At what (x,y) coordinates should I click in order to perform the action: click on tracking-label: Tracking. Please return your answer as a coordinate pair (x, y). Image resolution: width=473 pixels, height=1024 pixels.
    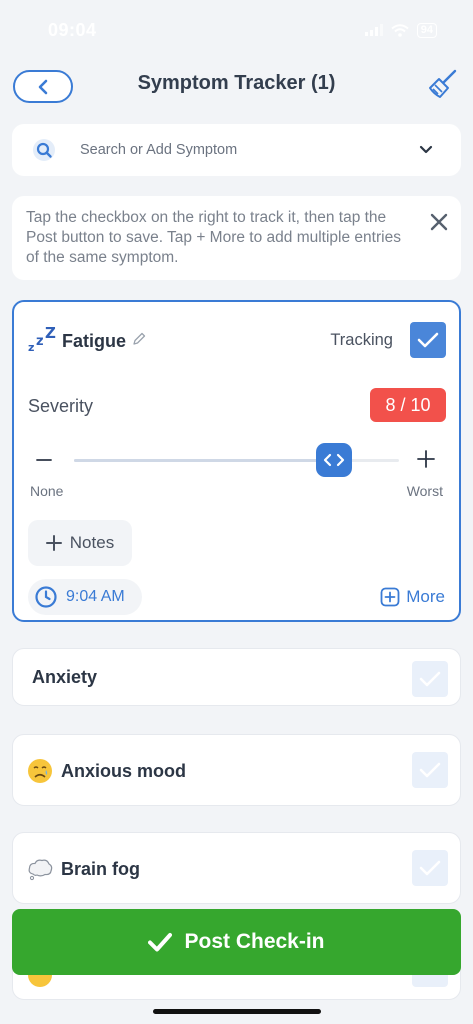
    Looking at the image, I should click on (361, 340).